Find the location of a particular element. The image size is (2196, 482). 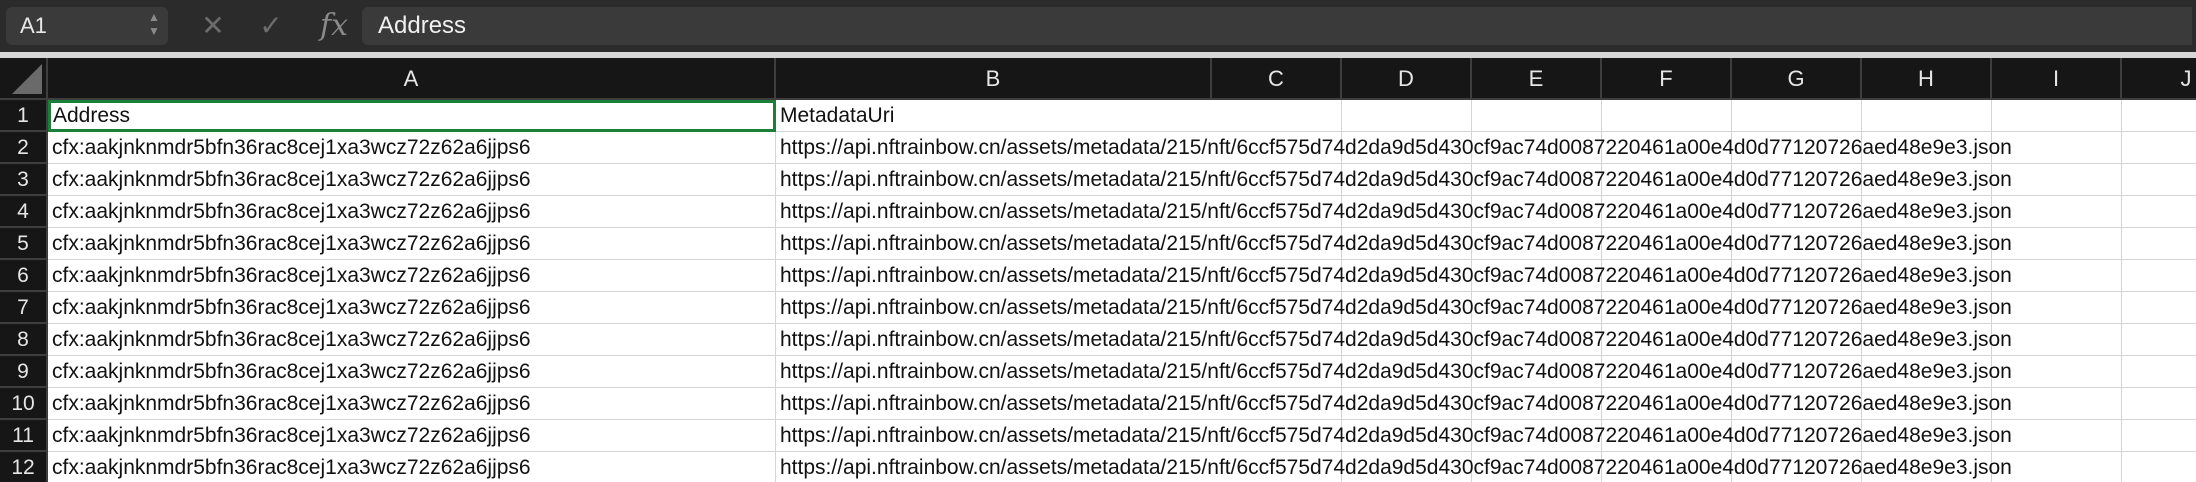

stepper-up-icon: ▲ is located at coordinates (154, 17).